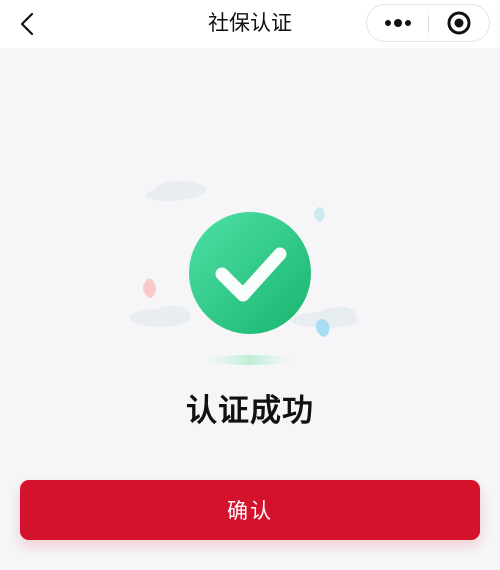 The image size is (500, 570). I want to click on success-illustration, so click(244, 273).